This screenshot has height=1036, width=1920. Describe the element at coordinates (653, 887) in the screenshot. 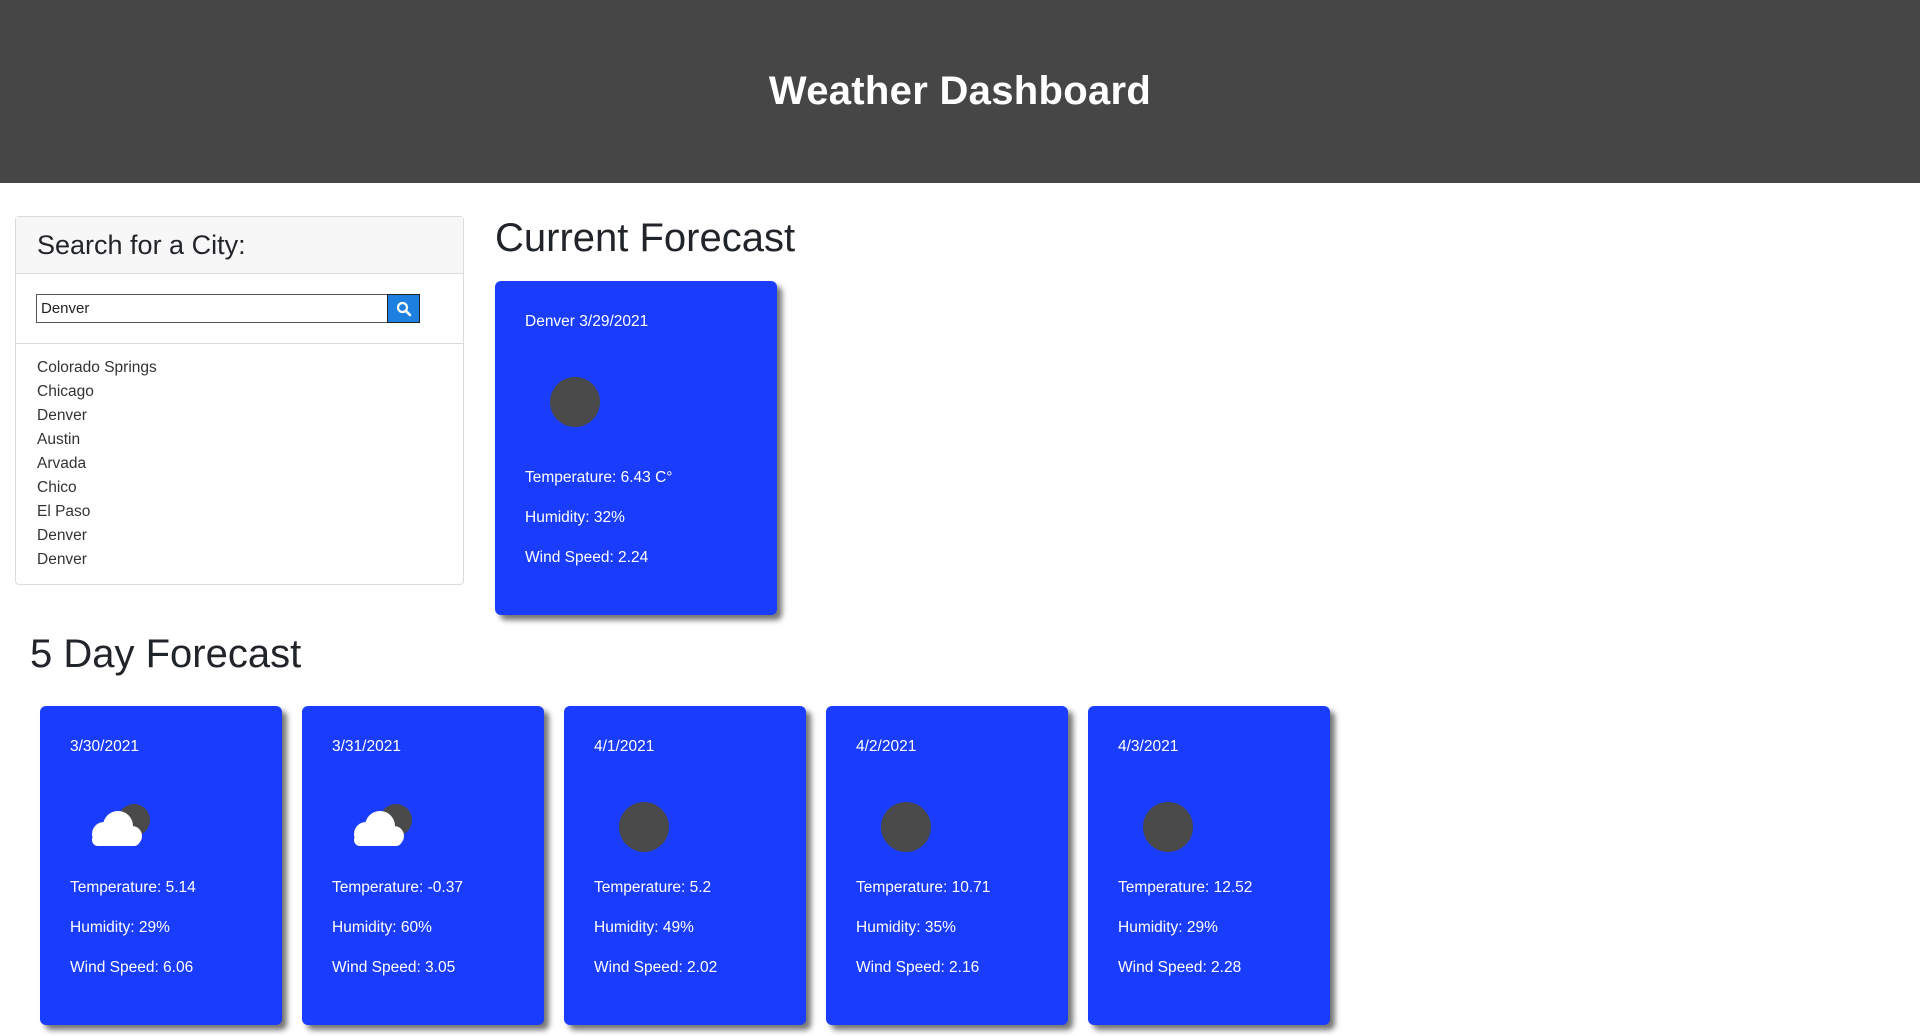

I see `forecast-temperature: Temperature: 5.2` at that location.